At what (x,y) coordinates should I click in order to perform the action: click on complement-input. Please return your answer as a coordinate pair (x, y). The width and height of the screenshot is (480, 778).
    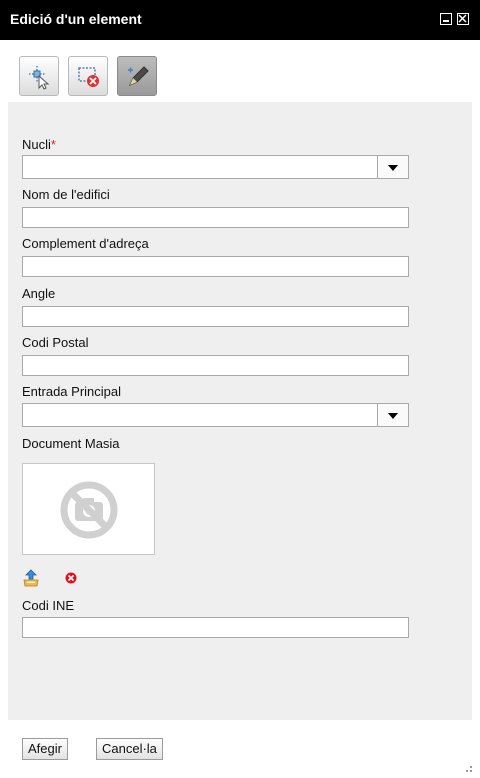
    Looking at the image, I should click on (215, 266).